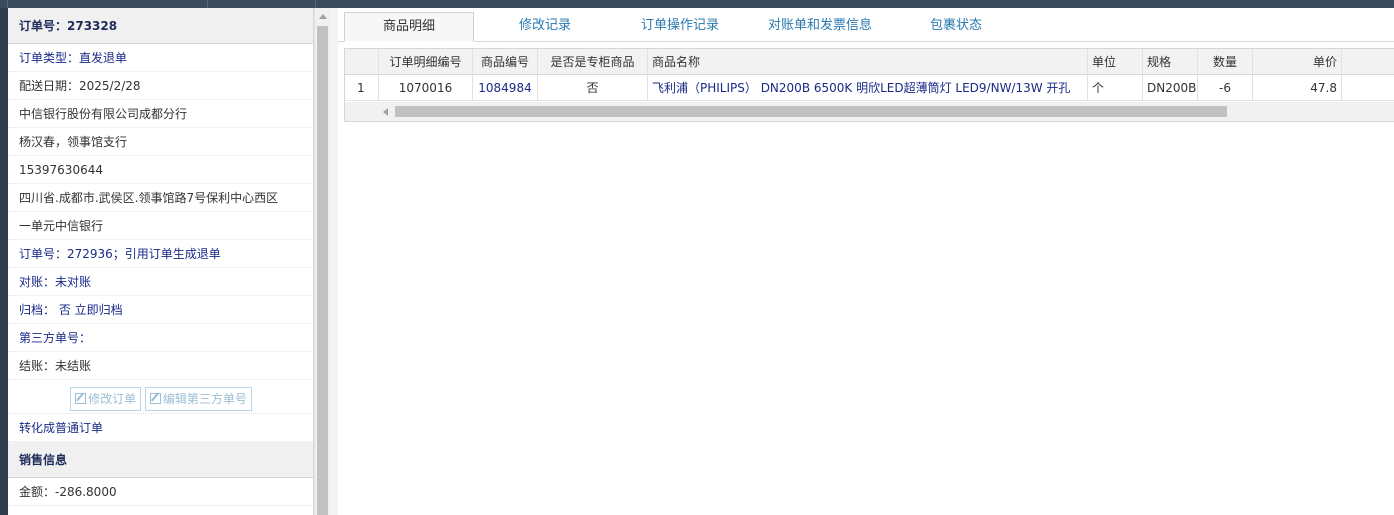  Describe the element at coordinates (362, 88) in the screenshot. I see `row-number: 1` at that location.